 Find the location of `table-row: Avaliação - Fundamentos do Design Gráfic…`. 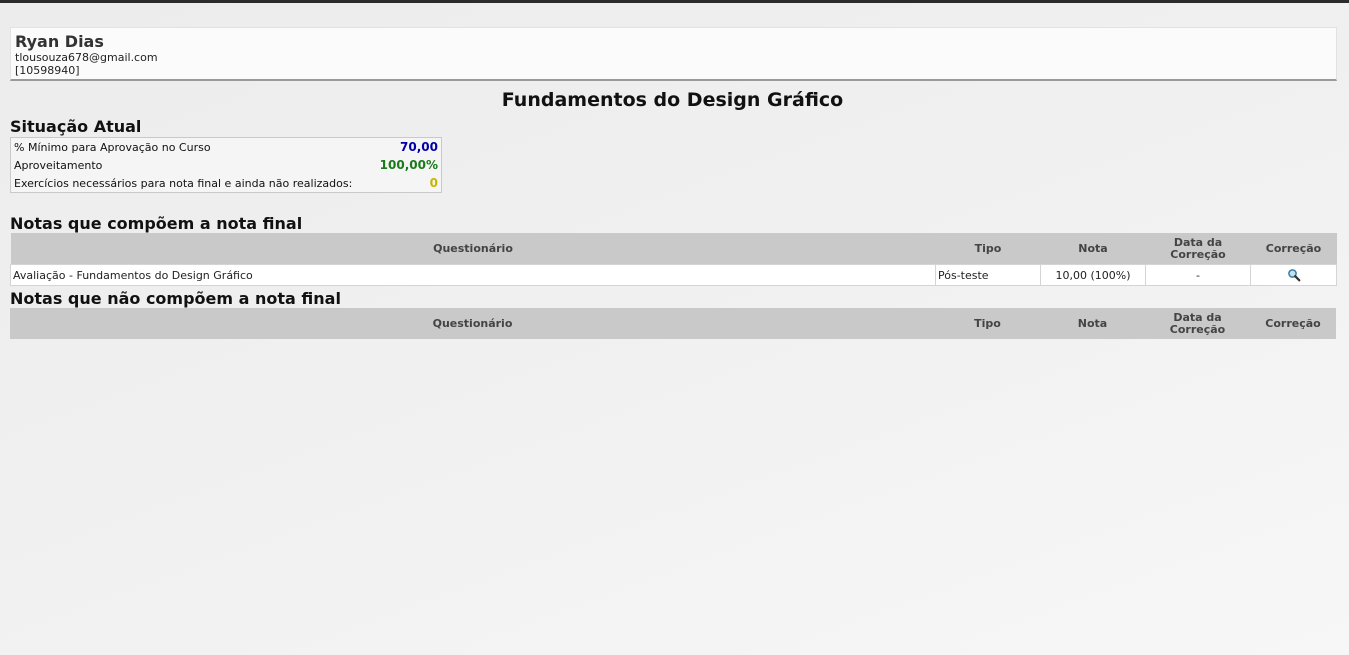

table-row: Avaliação - Fundamentos do Design Gráfic… is located at coordinates (673, 275).